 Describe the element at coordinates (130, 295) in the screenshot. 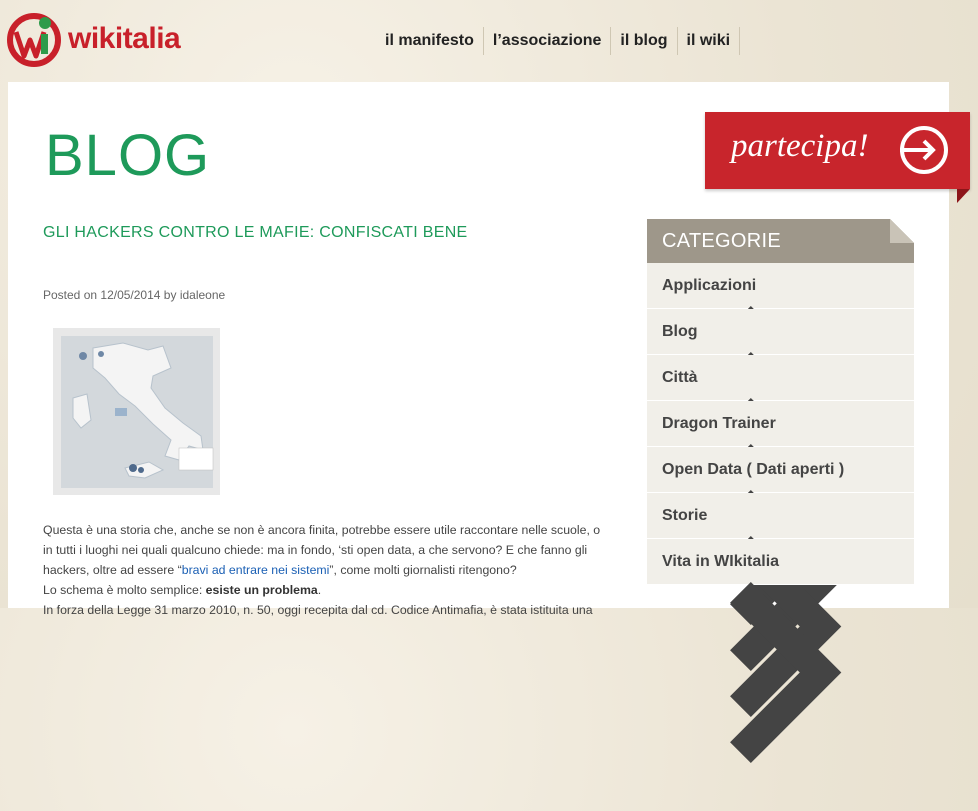

I see `post-date: 12/05/2014` at that location.